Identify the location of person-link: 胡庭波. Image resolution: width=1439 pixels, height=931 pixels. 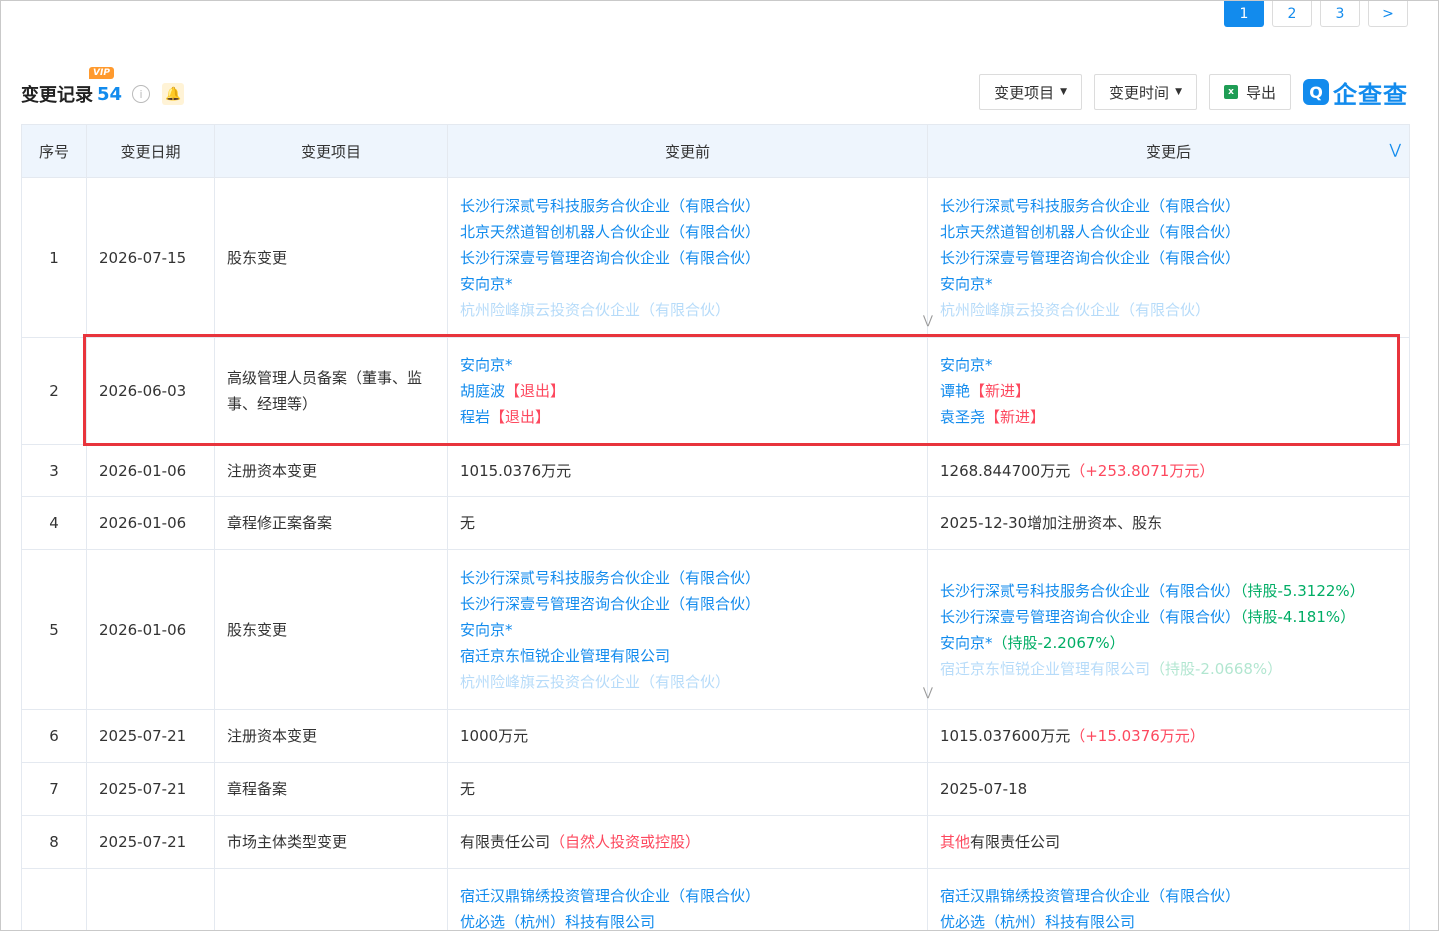
(482, 391).